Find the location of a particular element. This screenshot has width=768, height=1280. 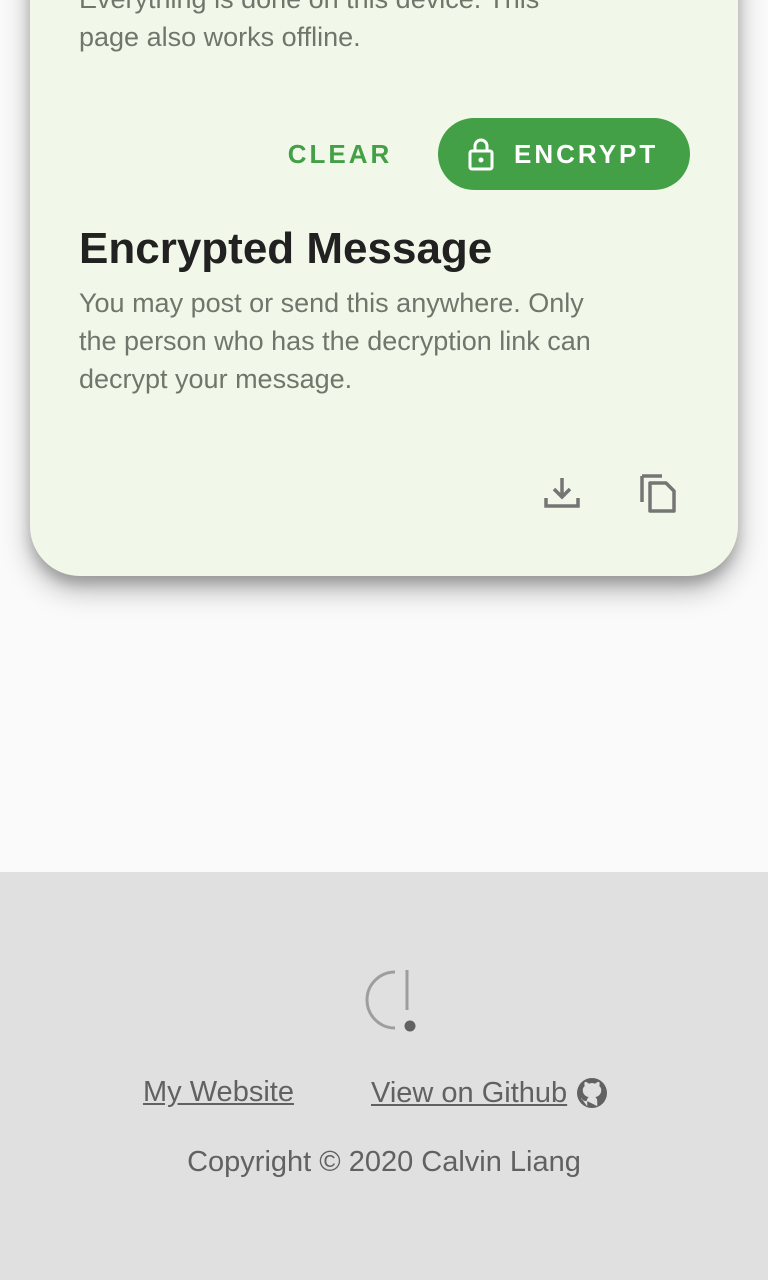

copy-icon is located at coordinates (658, 494).